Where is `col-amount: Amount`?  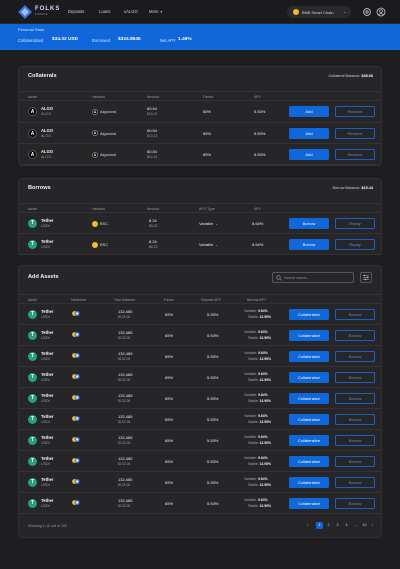 col-amount: Amount is located at coordinates (153, 209).